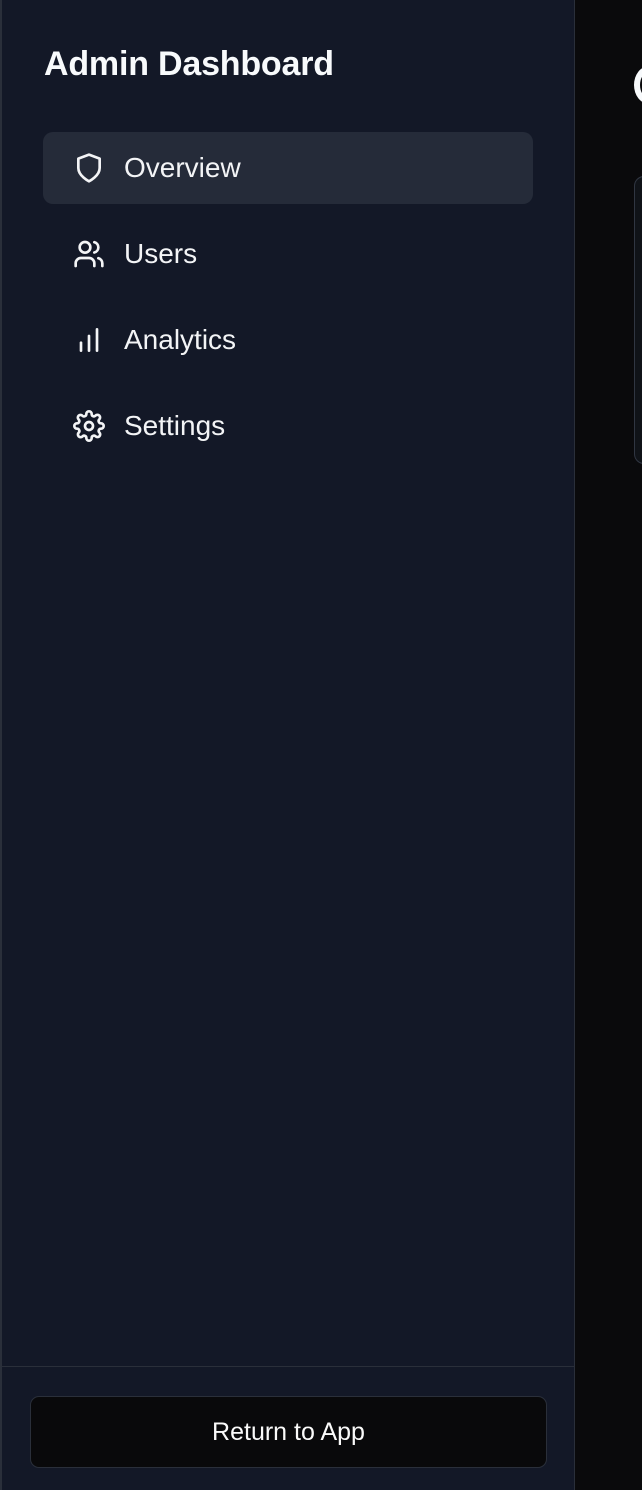 Image resolution: width=642 pixels, height=1490 pixels. What do you see at coordinates (182, 167) in the screenshot?
I see `sidebar-item-label: Overview` at bounding box center [182, 167].